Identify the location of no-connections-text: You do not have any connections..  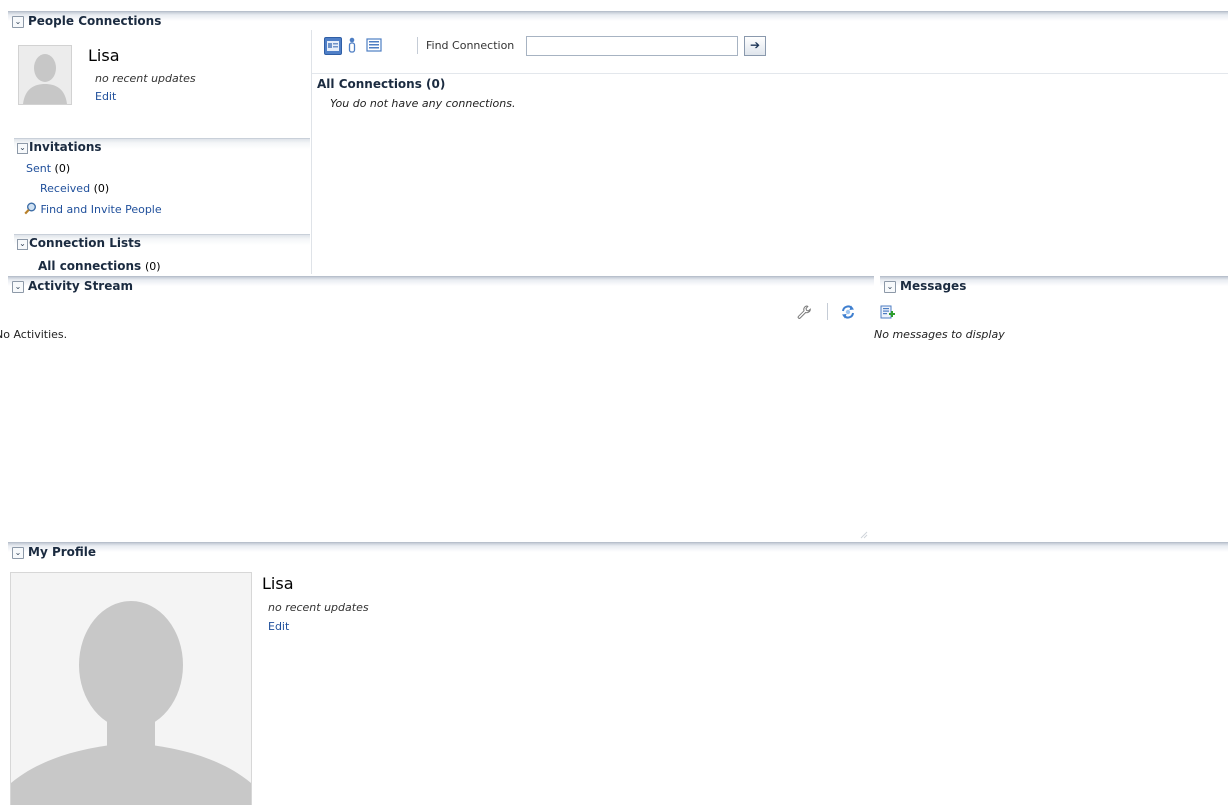
(423, 103).